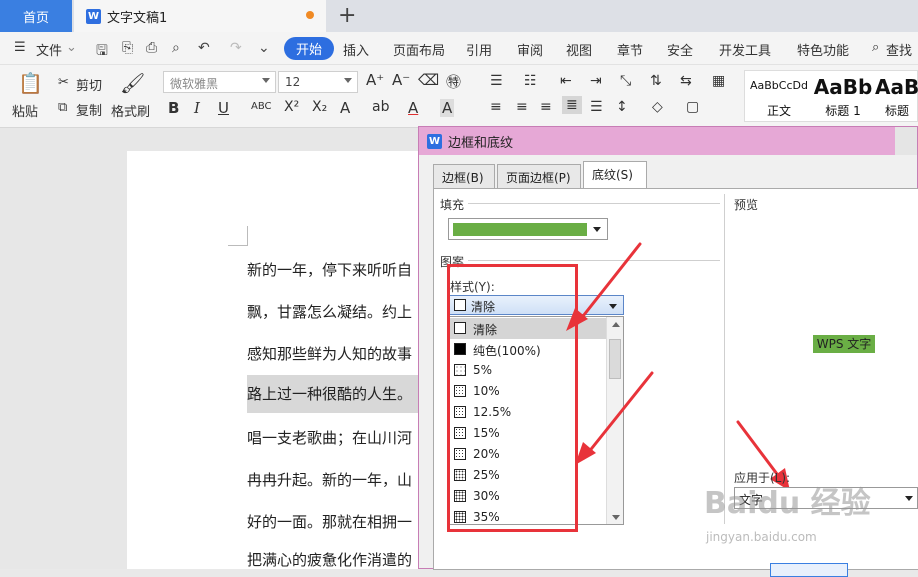 This screenshot has height=577, width=918. Describe the element at coordinates (464, 176) in the screenshot. I see `tab-borders: 边框(B)` at that location.